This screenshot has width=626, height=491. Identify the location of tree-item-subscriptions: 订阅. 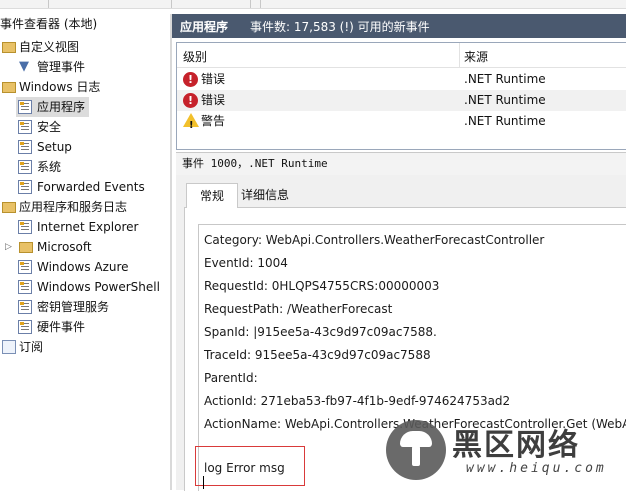
(85, 347).